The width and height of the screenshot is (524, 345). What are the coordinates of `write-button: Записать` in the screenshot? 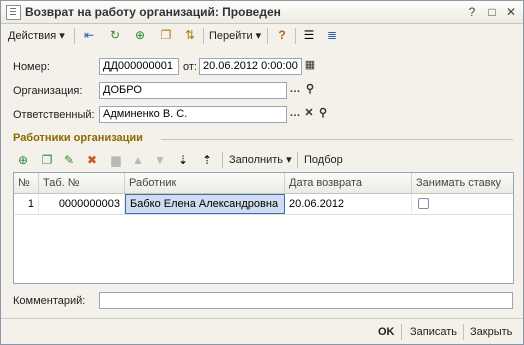 It's located at (433, 332).